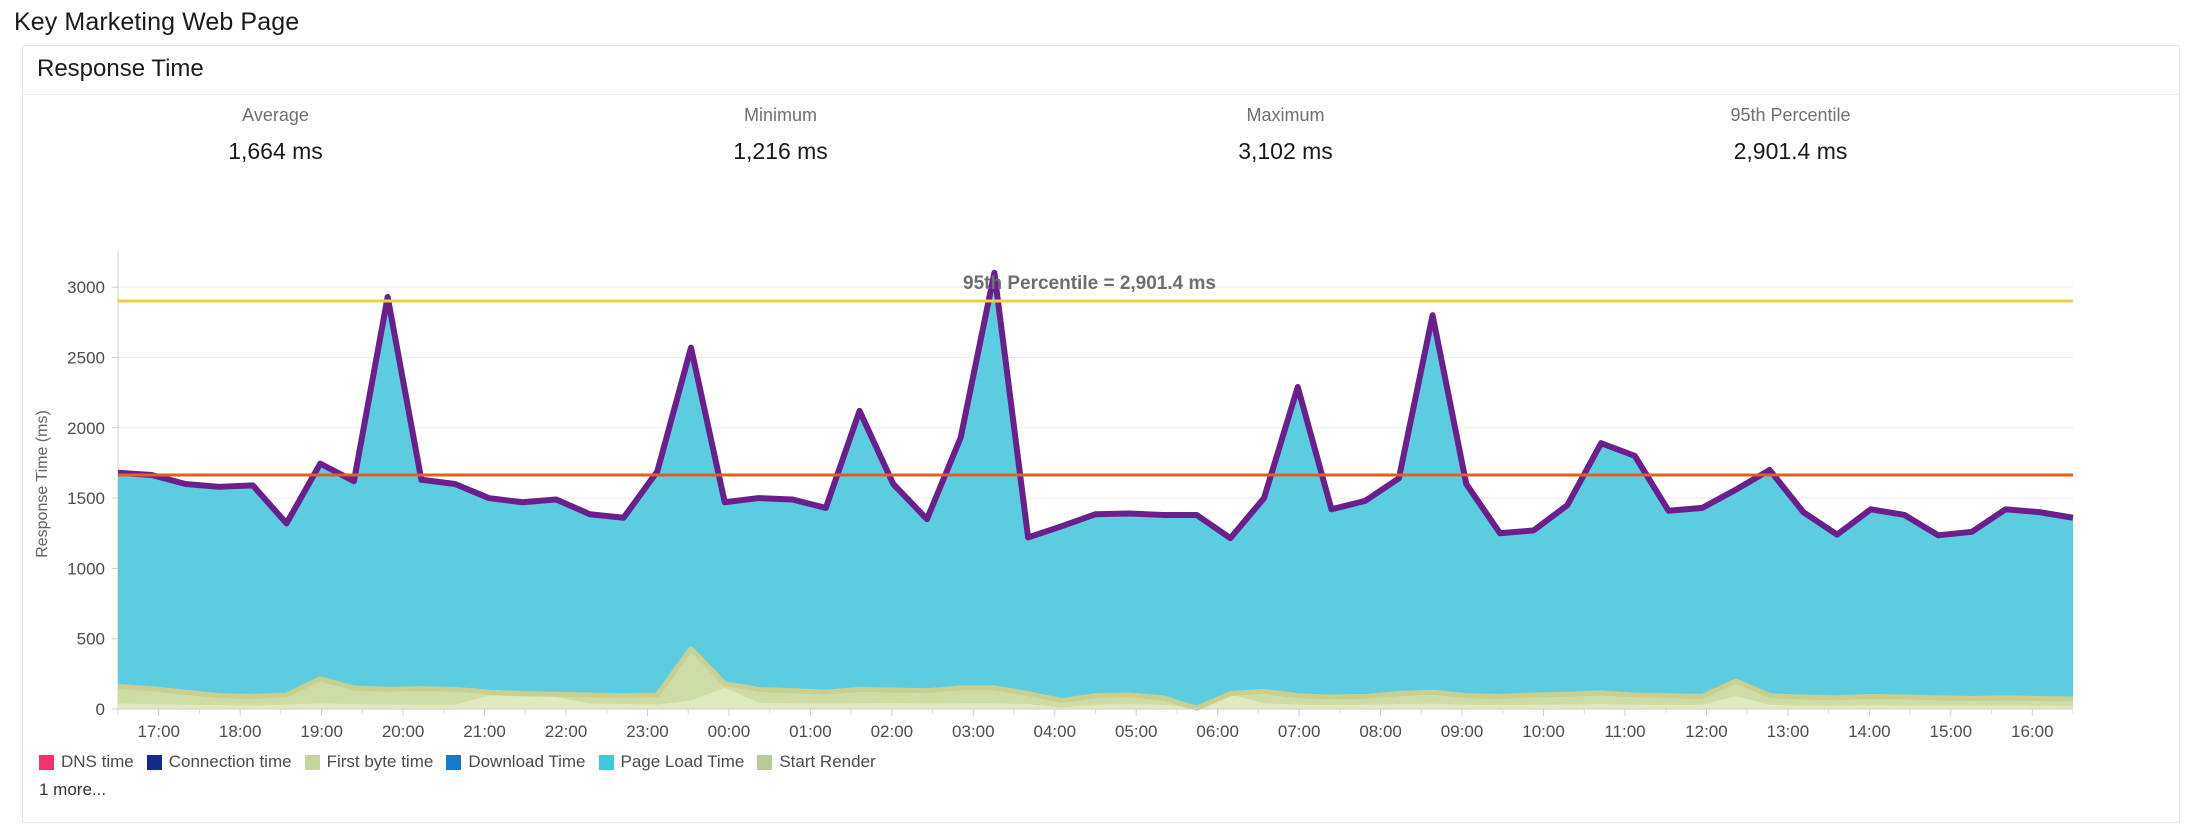 This screenshot has height=838, width=2192. Describe the element at coordinates (780, 134) in the screenshot. I see `stat-minimum: Minimum 1,216 ms` at that location.